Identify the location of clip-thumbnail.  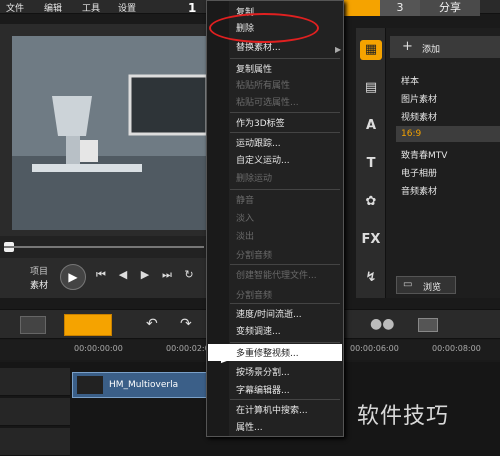
(90, 385).